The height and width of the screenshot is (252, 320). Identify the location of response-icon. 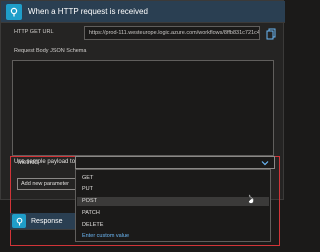
(19, 221).